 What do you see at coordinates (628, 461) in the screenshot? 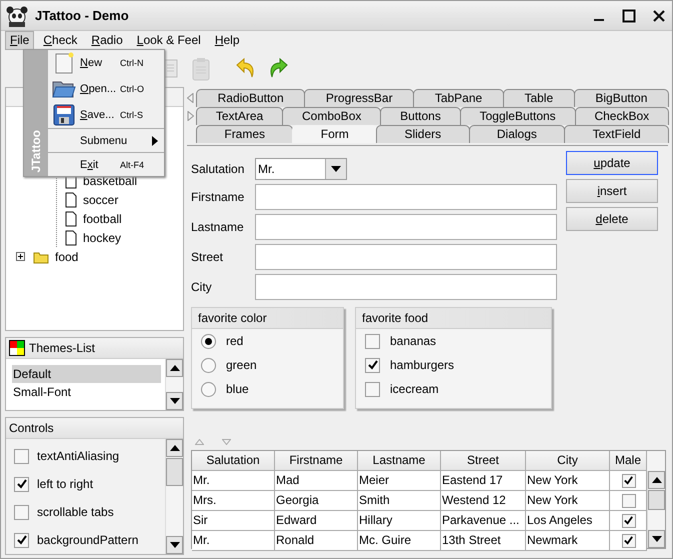
I see `column-header: Male` at bounding box center [628, 461].